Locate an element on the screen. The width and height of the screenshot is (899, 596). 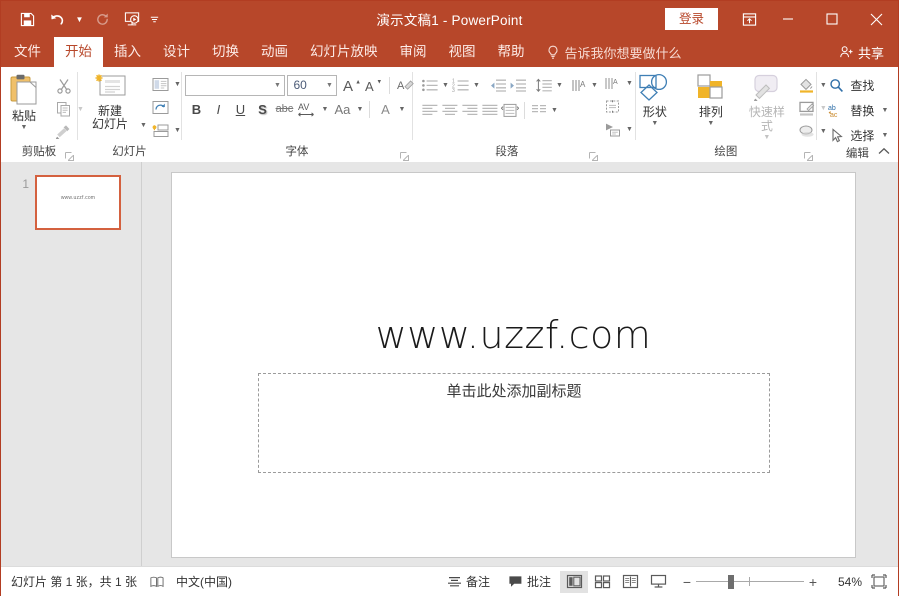
shapes-button: 形状 ▼ is located at coordinates (655, 99).